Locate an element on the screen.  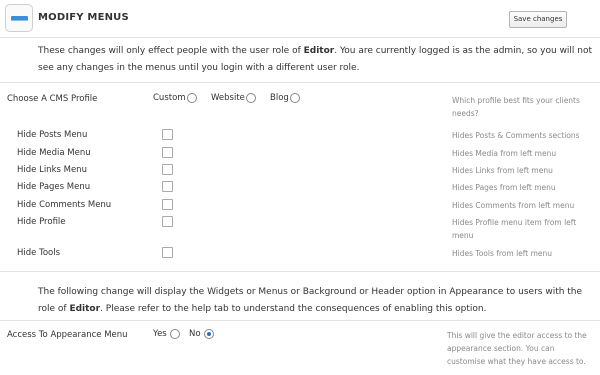
option-label-hide-media: Hide Media Menu is located at coordinates (54, 153).